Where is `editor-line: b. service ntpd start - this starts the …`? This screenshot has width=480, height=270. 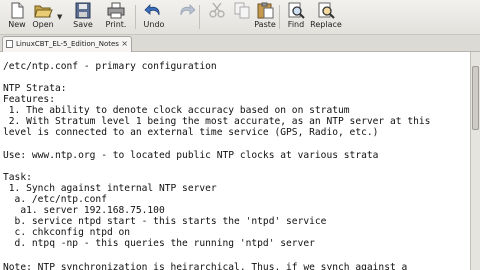
editor-line: b. service ntpd start - this starts the … is located at coordinates (165, 221).